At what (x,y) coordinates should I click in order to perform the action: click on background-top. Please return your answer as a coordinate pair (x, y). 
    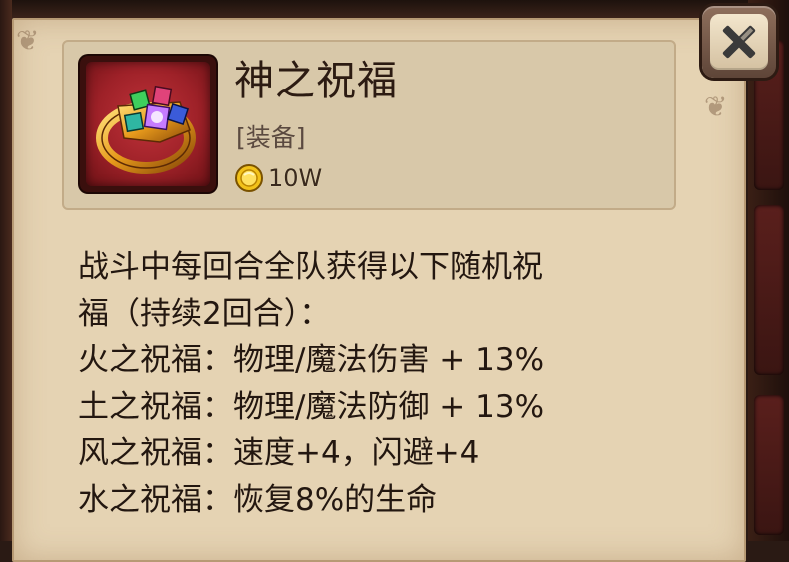
    Looking at the image, I should click on (394, 9).